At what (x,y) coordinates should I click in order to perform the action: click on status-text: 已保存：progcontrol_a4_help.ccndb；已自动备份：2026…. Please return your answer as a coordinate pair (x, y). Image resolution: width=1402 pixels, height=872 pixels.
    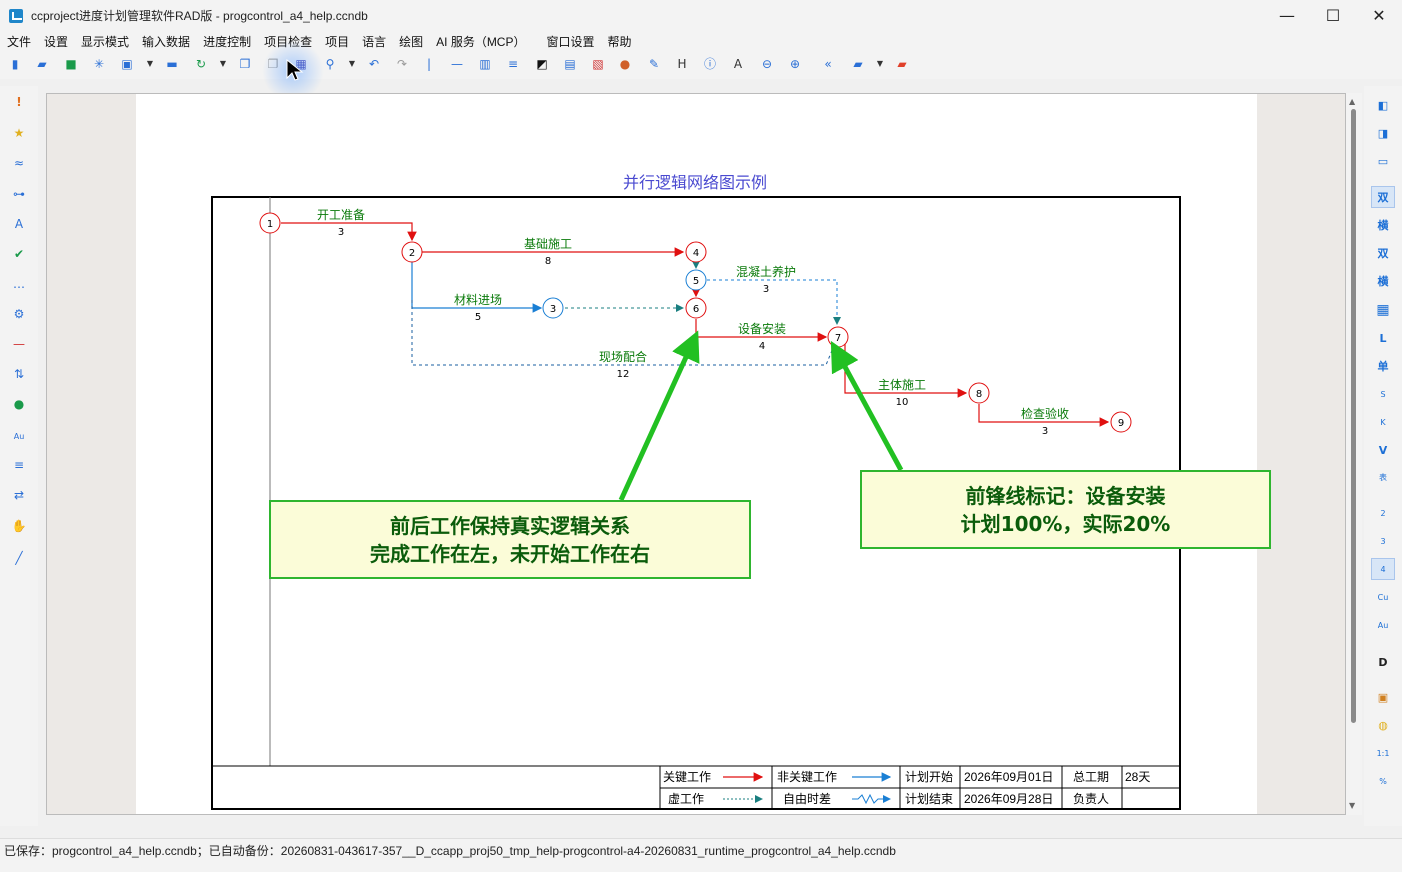
    Looking at the image, I should click on (450, 851).